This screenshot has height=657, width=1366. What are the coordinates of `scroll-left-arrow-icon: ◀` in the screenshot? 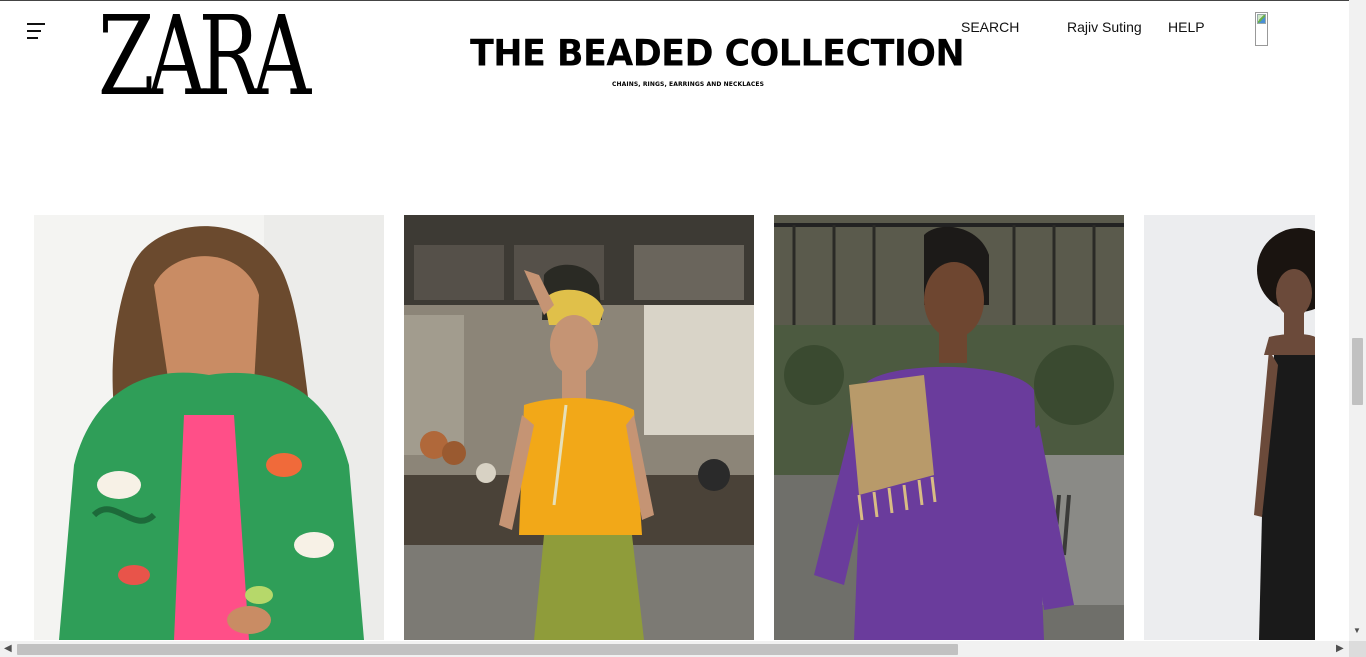 It's located at (8, 648).